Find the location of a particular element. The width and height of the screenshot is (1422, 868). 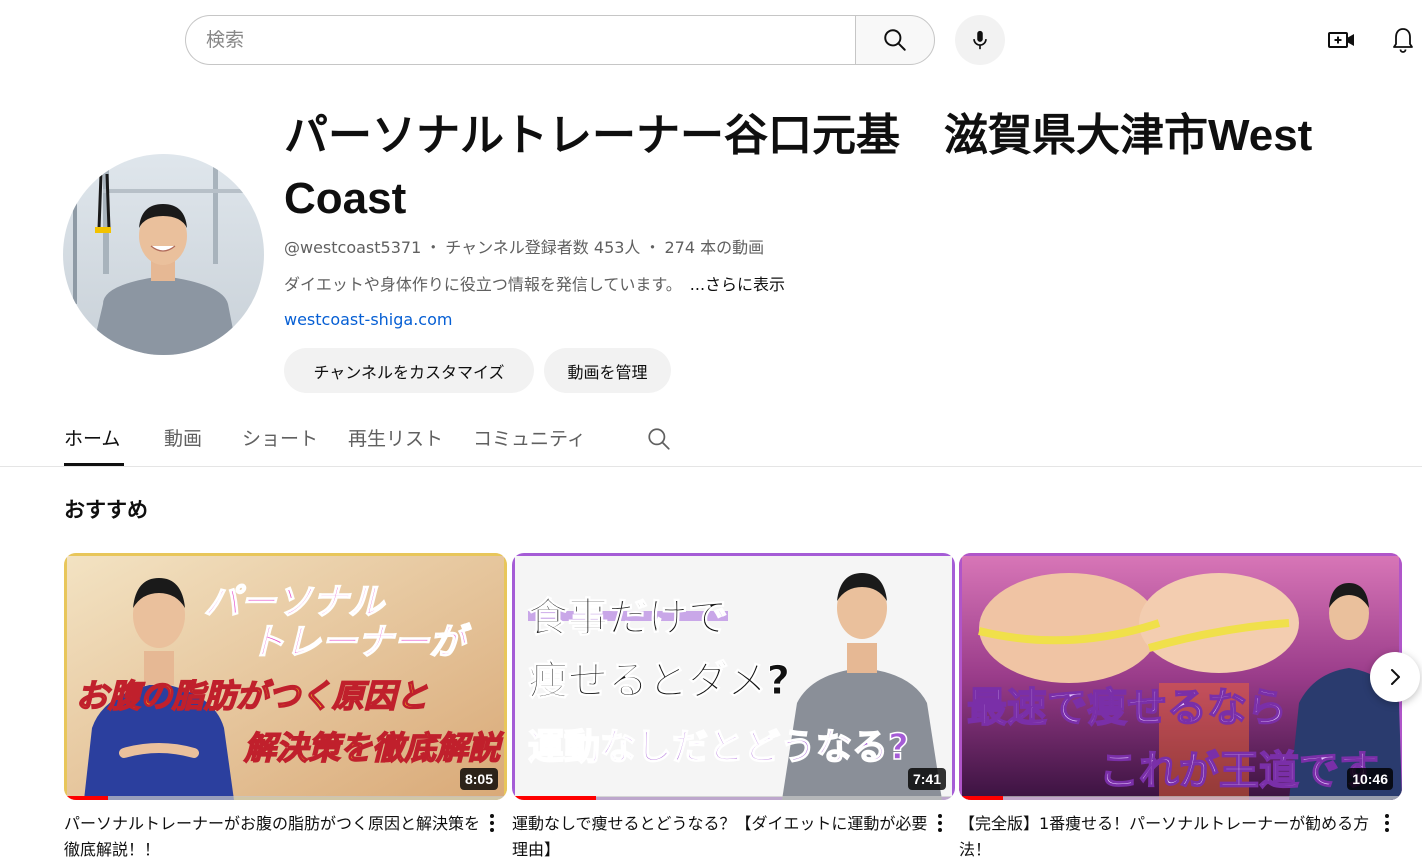

channel-description: ダイエットや身体作りに役立つ情報を発信しています。 ...さらに表示 is located at coordinates (534, 283).